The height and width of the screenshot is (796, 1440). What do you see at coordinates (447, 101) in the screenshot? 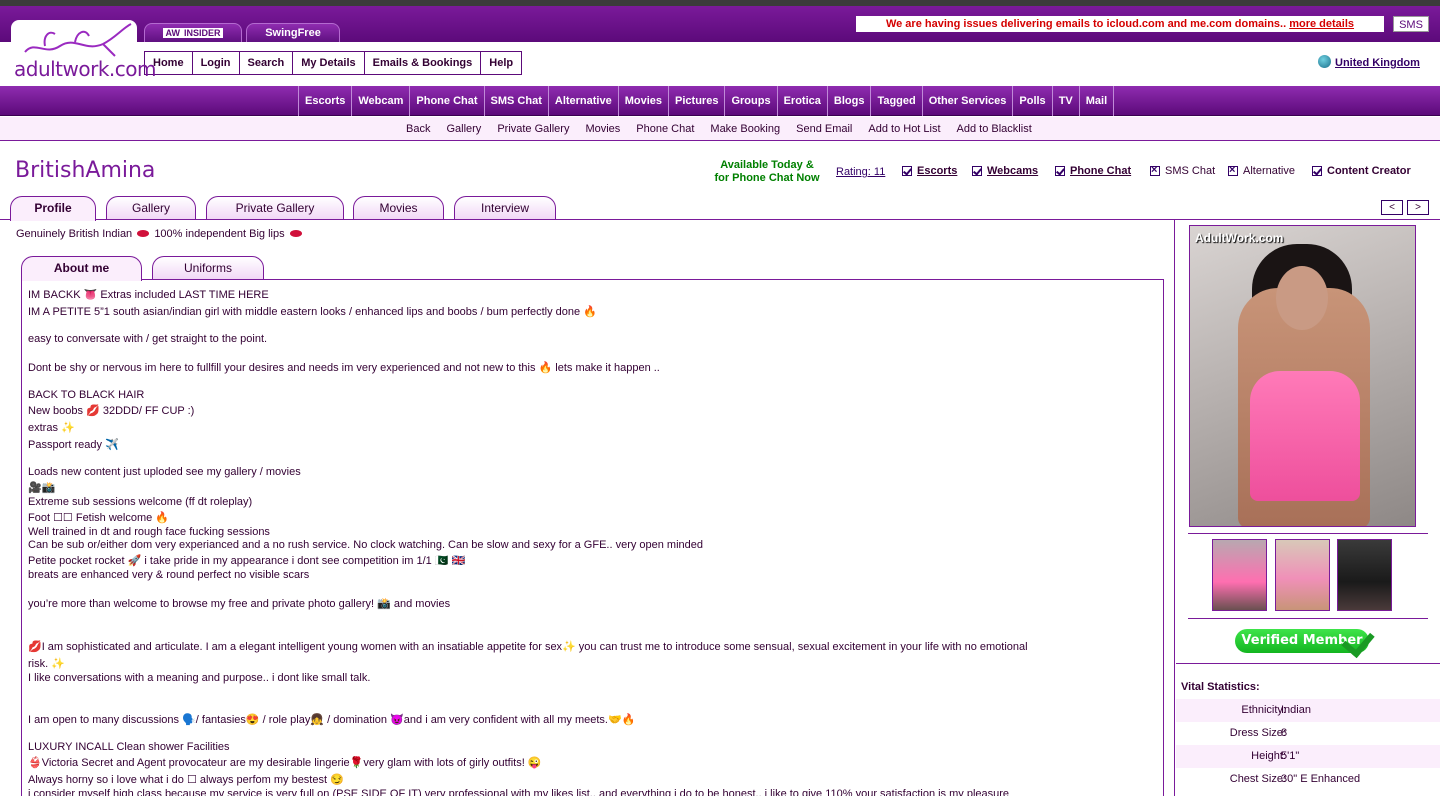
I see `cat-phone-chat: Phone Chat` at bounding box center [447, 101].